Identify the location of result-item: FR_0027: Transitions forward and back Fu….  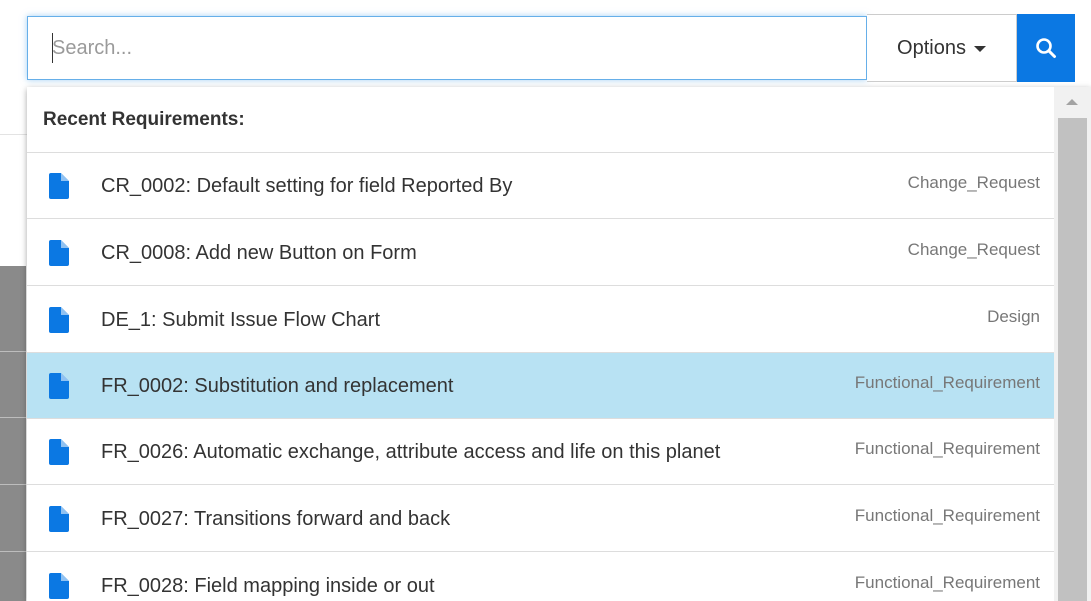
(540, 519).